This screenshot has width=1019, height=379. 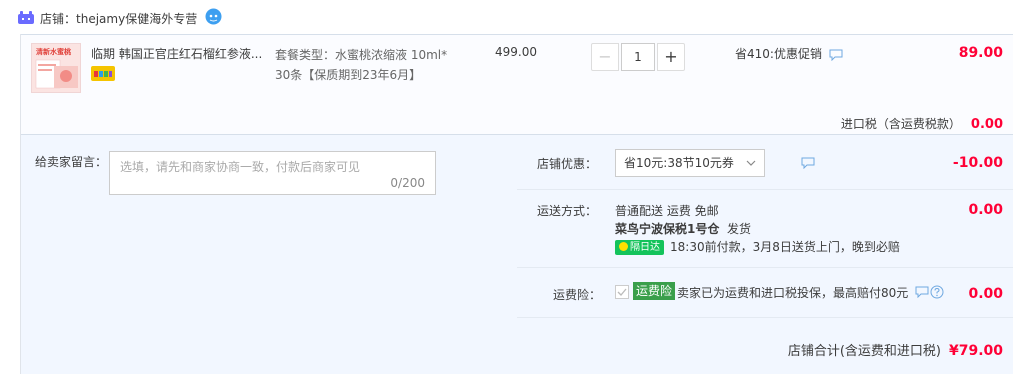 I want to click on insurance-text: 卖家已为运费和进口税投保，最高赔付80元, so click(x=793, y=293).